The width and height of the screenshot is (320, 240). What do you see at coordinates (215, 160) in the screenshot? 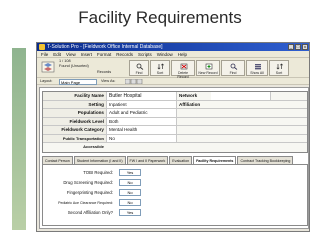
I see `tab-facility-requirements: Facility Requirements` at bounding box center [215, 160].